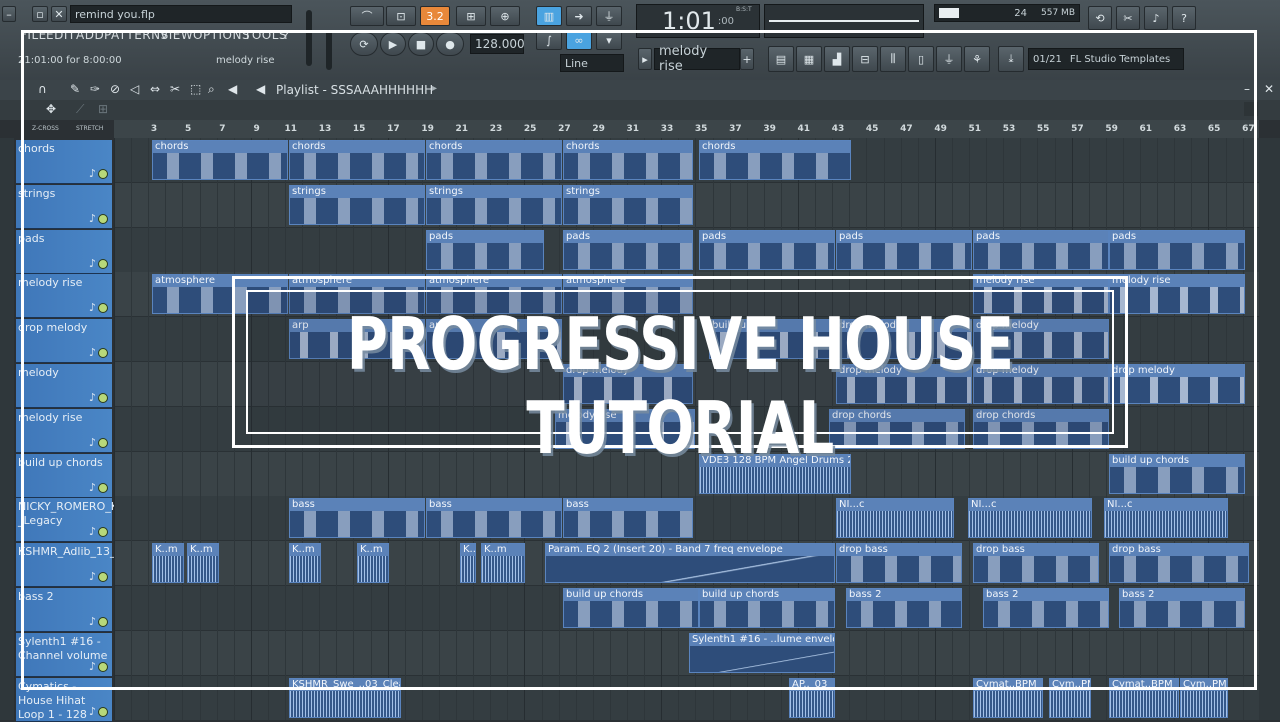 The width and height of the screenshot is (1280, 722). I want to click on cpu-icon: ⟲, so click(1100, 18).